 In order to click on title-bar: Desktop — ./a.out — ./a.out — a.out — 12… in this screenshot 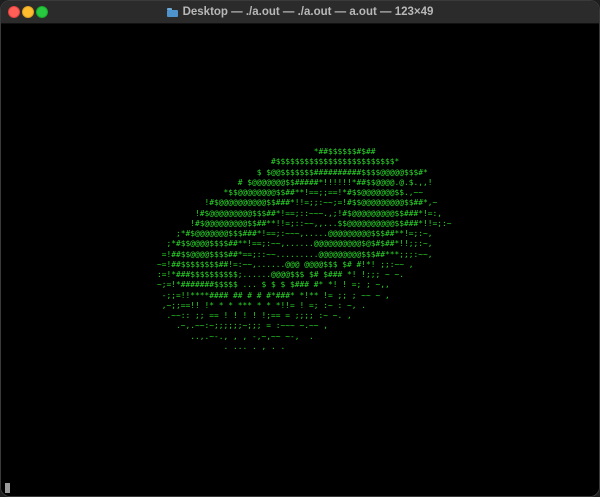, I will do `click(300, 12)`.